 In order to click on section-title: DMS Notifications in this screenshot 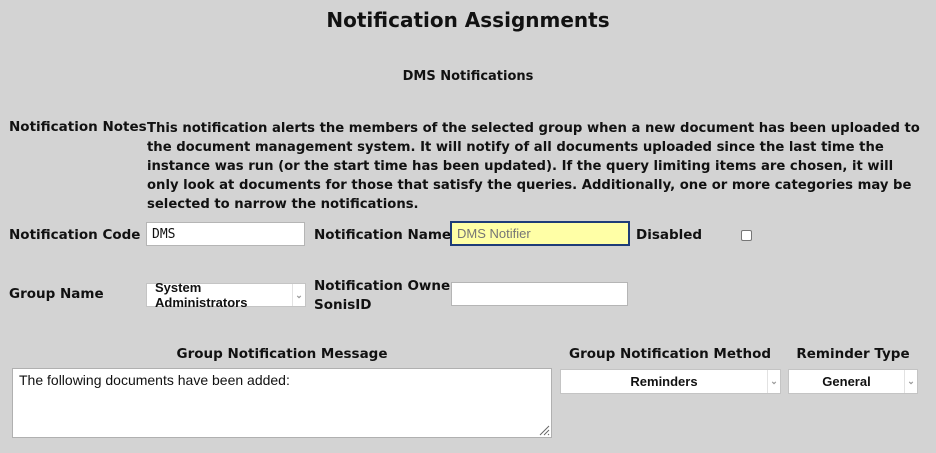, I will do `click(468, 76)`.